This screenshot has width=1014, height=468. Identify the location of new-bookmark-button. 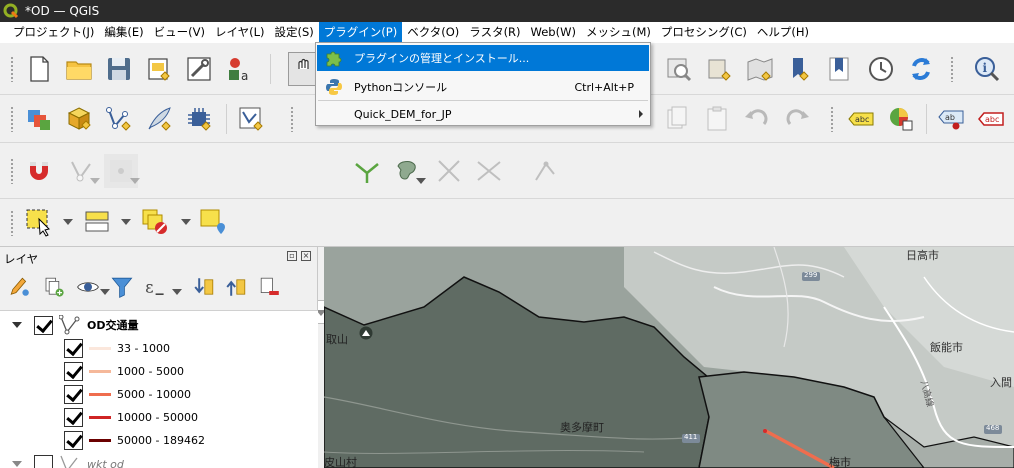
(719, 69).